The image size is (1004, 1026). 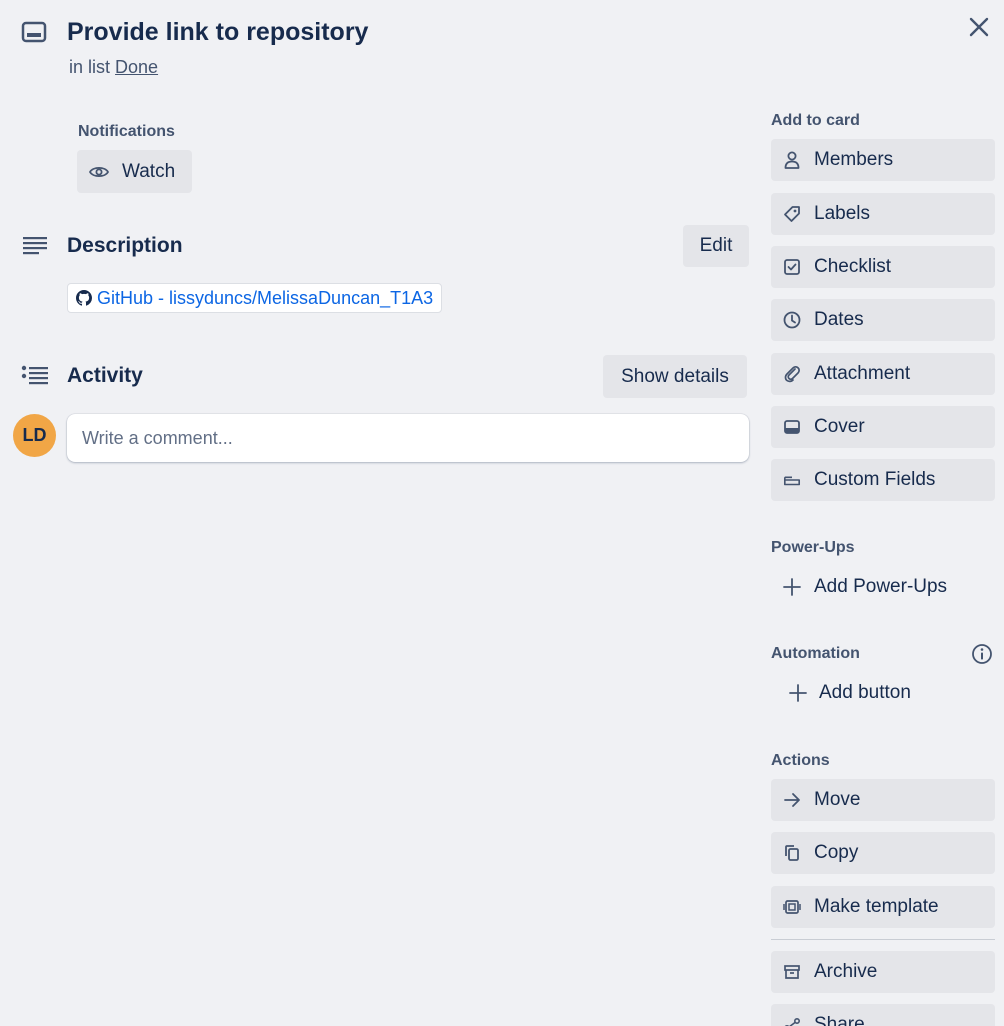 I want to click on card-title: Provide link to repository, so click(x=217, y=32).